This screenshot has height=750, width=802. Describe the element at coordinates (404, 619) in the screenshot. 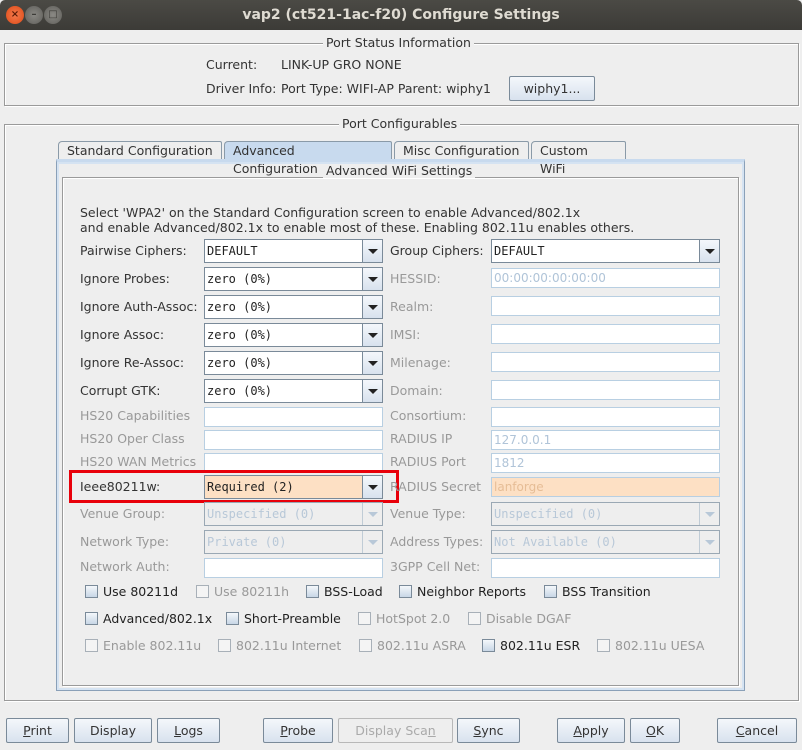

I see `hotspot-20-checkbox: HotSpot 2.0` at that location.